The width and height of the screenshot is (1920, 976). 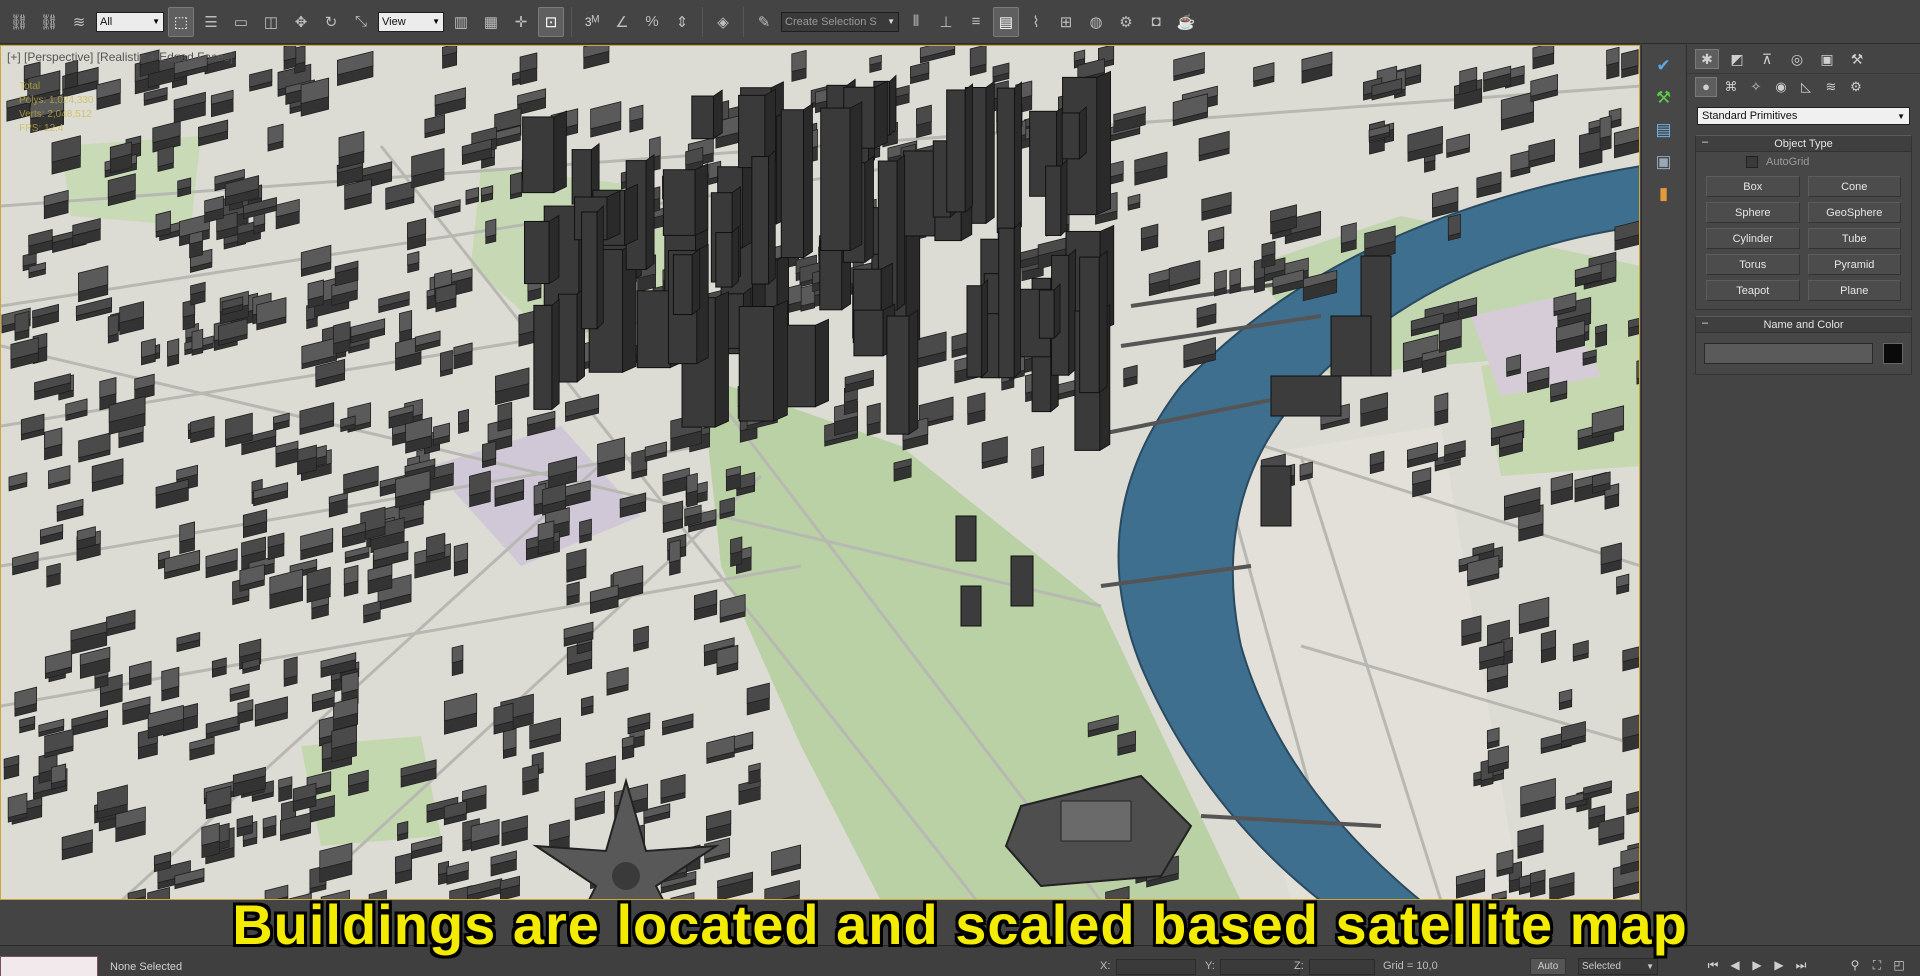 I want to click on populate-icon: ▣, so click(x=1664, y=162).